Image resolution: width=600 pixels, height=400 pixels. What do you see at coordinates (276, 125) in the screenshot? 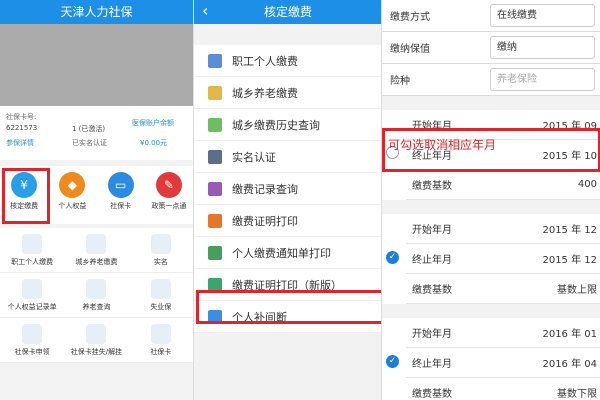
I see `menu-item-label: 城乡缴费历史查询` at bounding box center [276, 125].